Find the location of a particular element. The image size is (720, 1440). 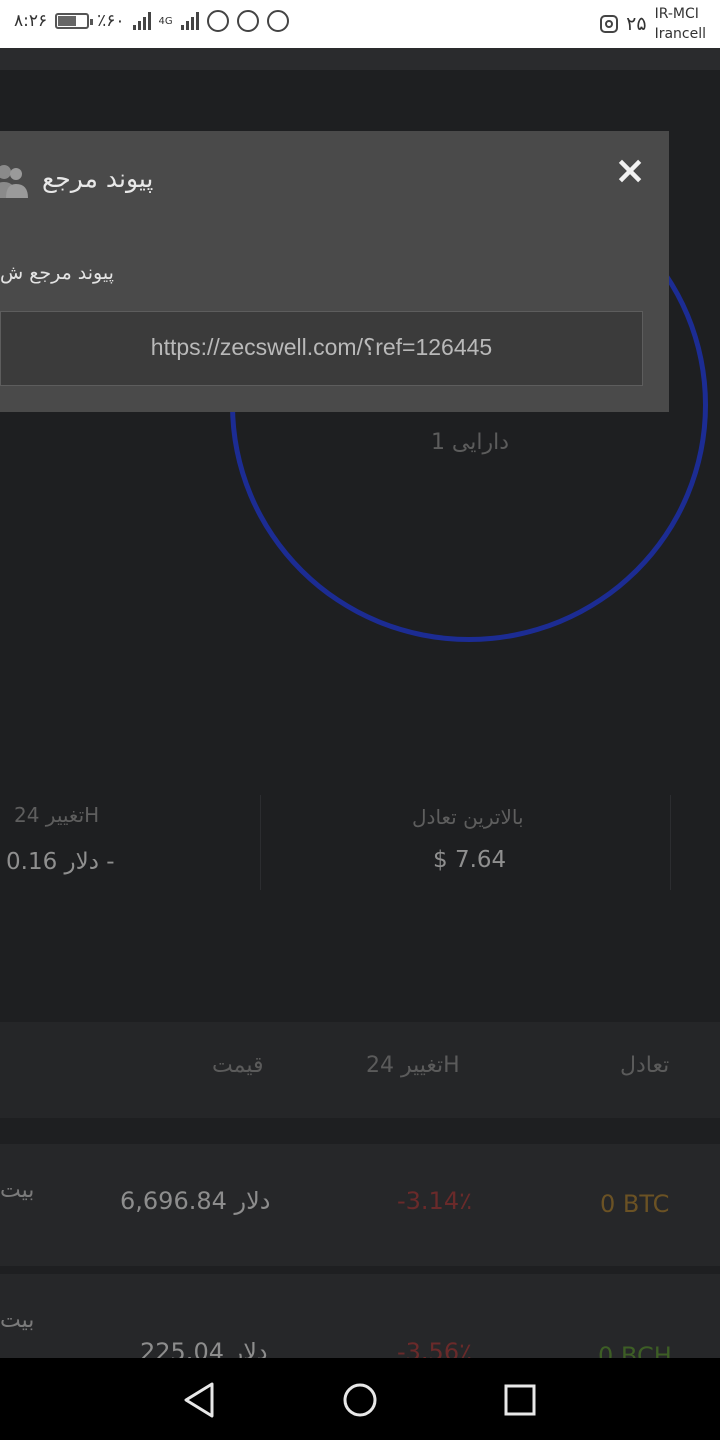

notification-count: ۲۵ is located at coordinates (636, 24).